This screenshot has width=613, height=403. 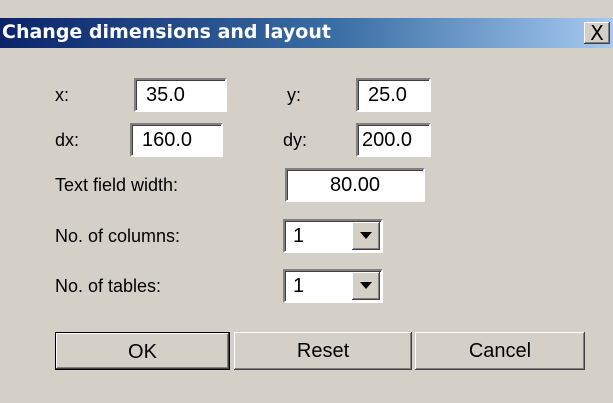 What do you see at coordinates (142, 351) in the screenshot?
I see `ok-button: OK` at bounding box center [142, 351].